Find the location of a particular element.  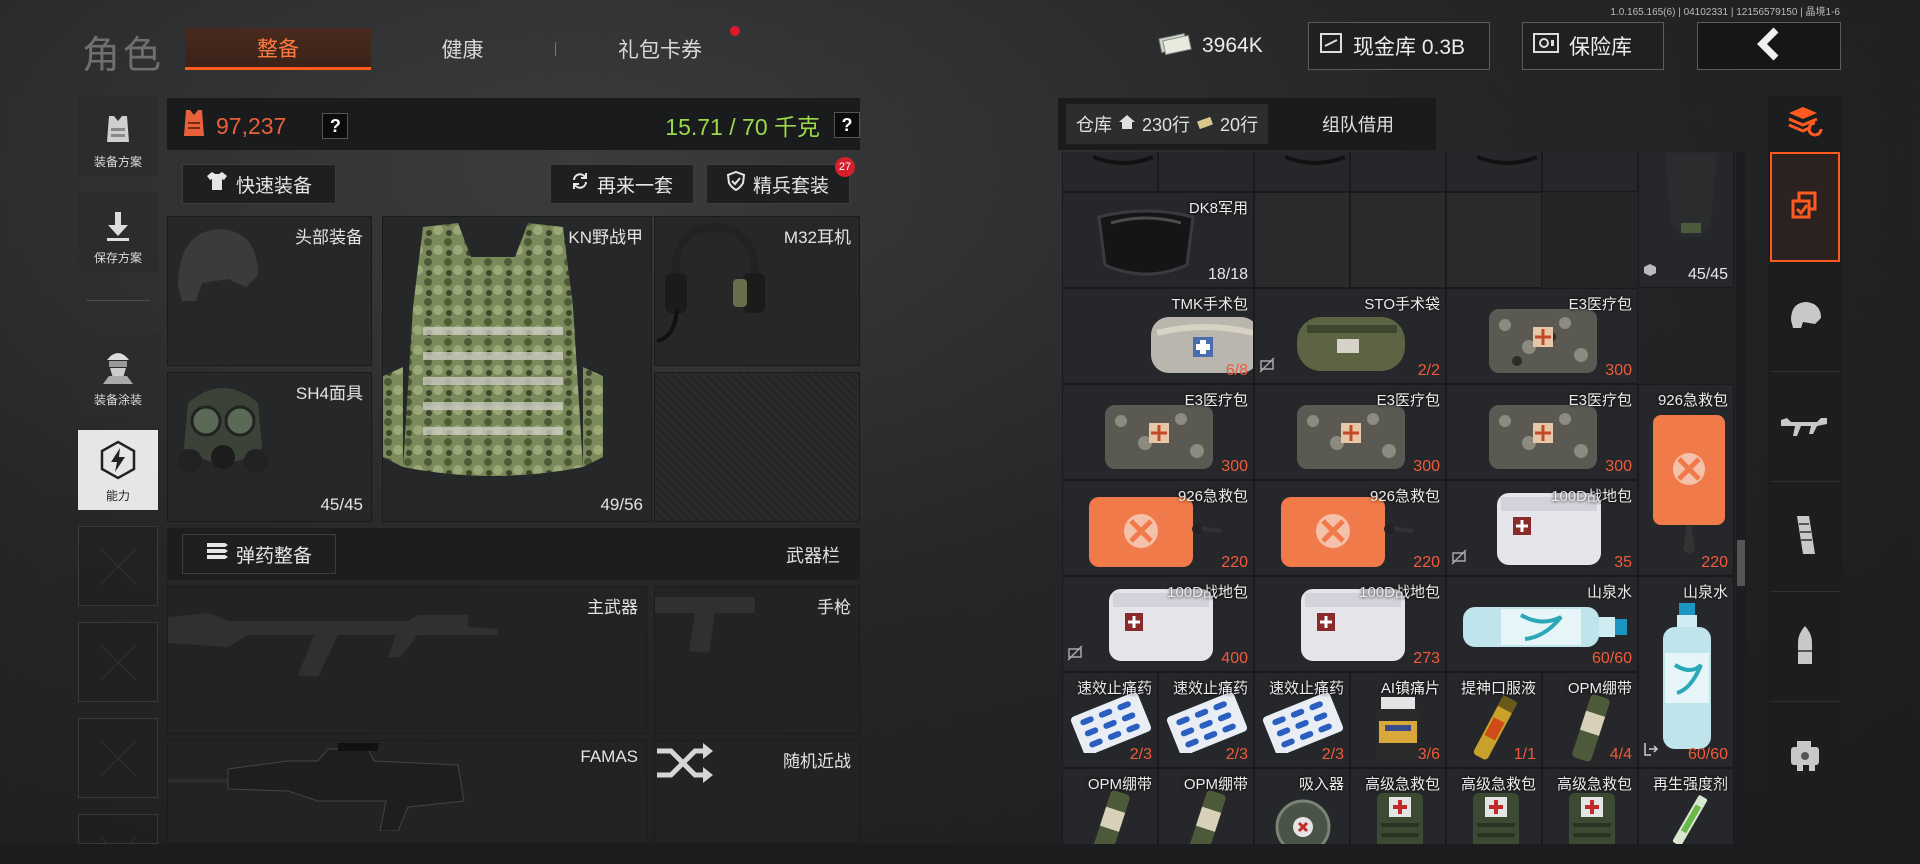

sort-button is located at coordinates (1805, 123).